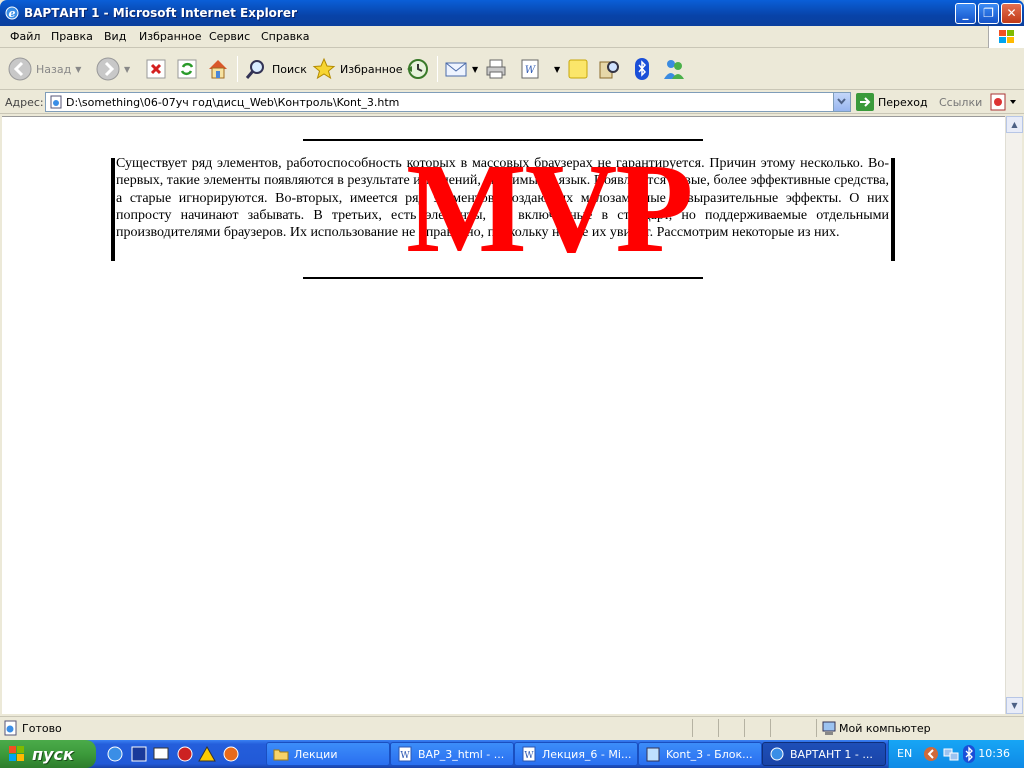  Describe the element at coordinates (960, 102) in the screenshot. I see `links-label: Ссылки` at that location.